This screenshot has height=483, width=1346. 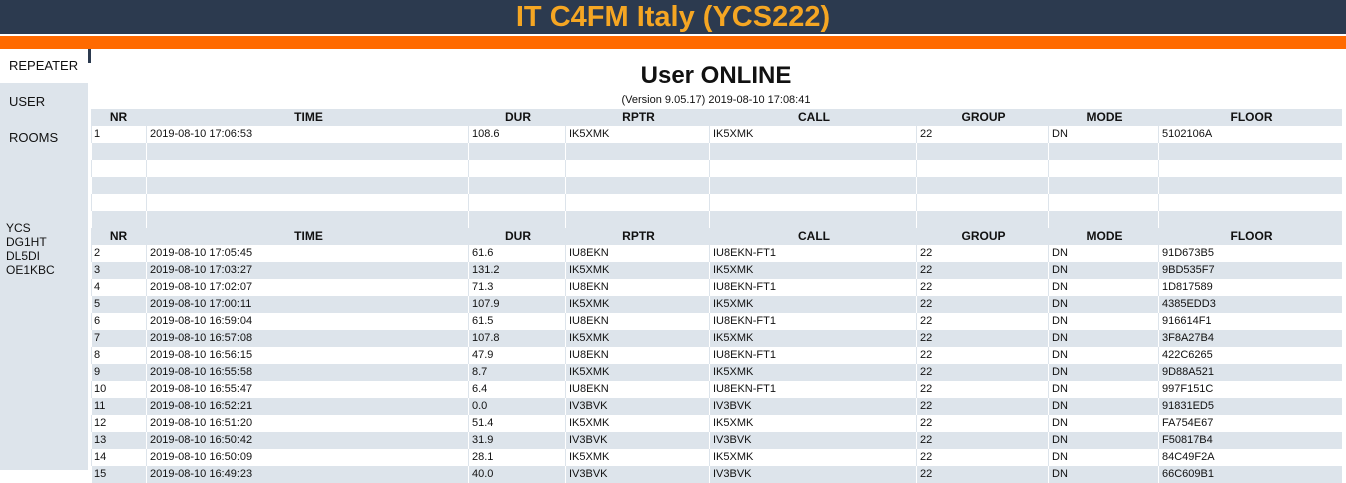 I want to click on cell-call: IU8EKN-FT1, so click(x=812, y=389).